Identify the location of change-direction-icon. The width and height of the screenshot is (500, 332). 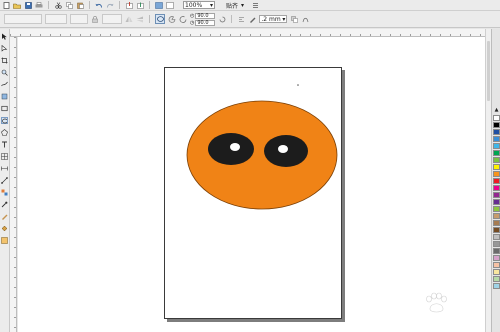
(222, 19).